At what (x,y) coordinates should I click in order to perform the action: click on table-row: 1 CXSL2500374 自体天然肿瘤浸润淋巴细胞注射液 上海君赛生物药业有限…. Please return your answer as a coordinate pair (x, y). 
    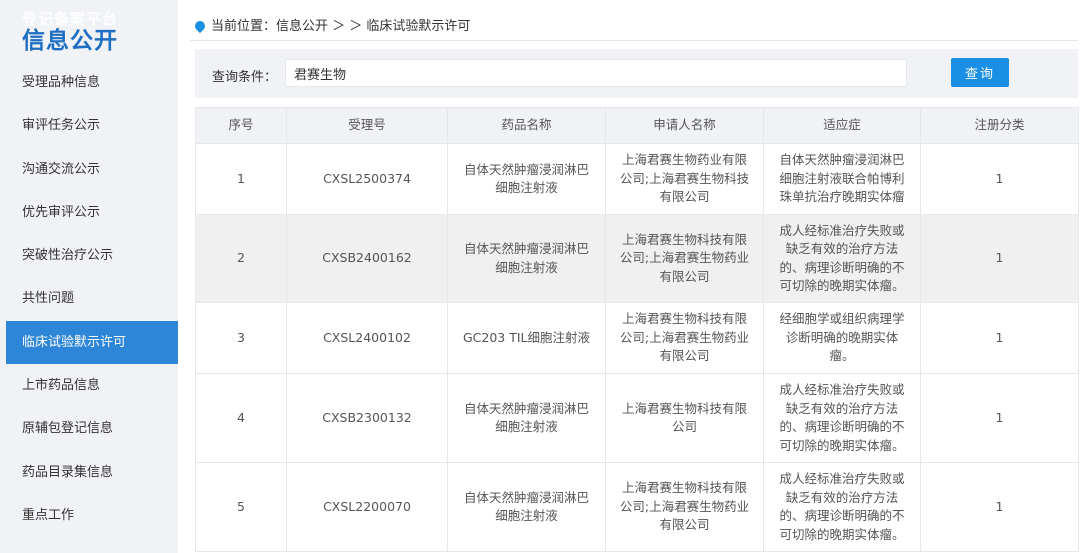
    Looking at the image, I should click on (637, 179).